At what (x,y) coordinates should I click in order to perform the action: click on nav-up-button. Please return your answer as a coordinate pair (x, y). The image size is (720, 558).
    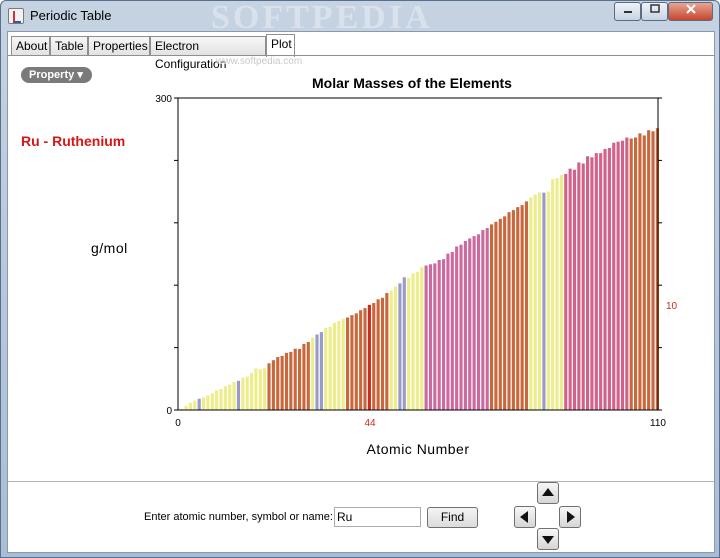
    Looking at the image, I should click on (548, 493).